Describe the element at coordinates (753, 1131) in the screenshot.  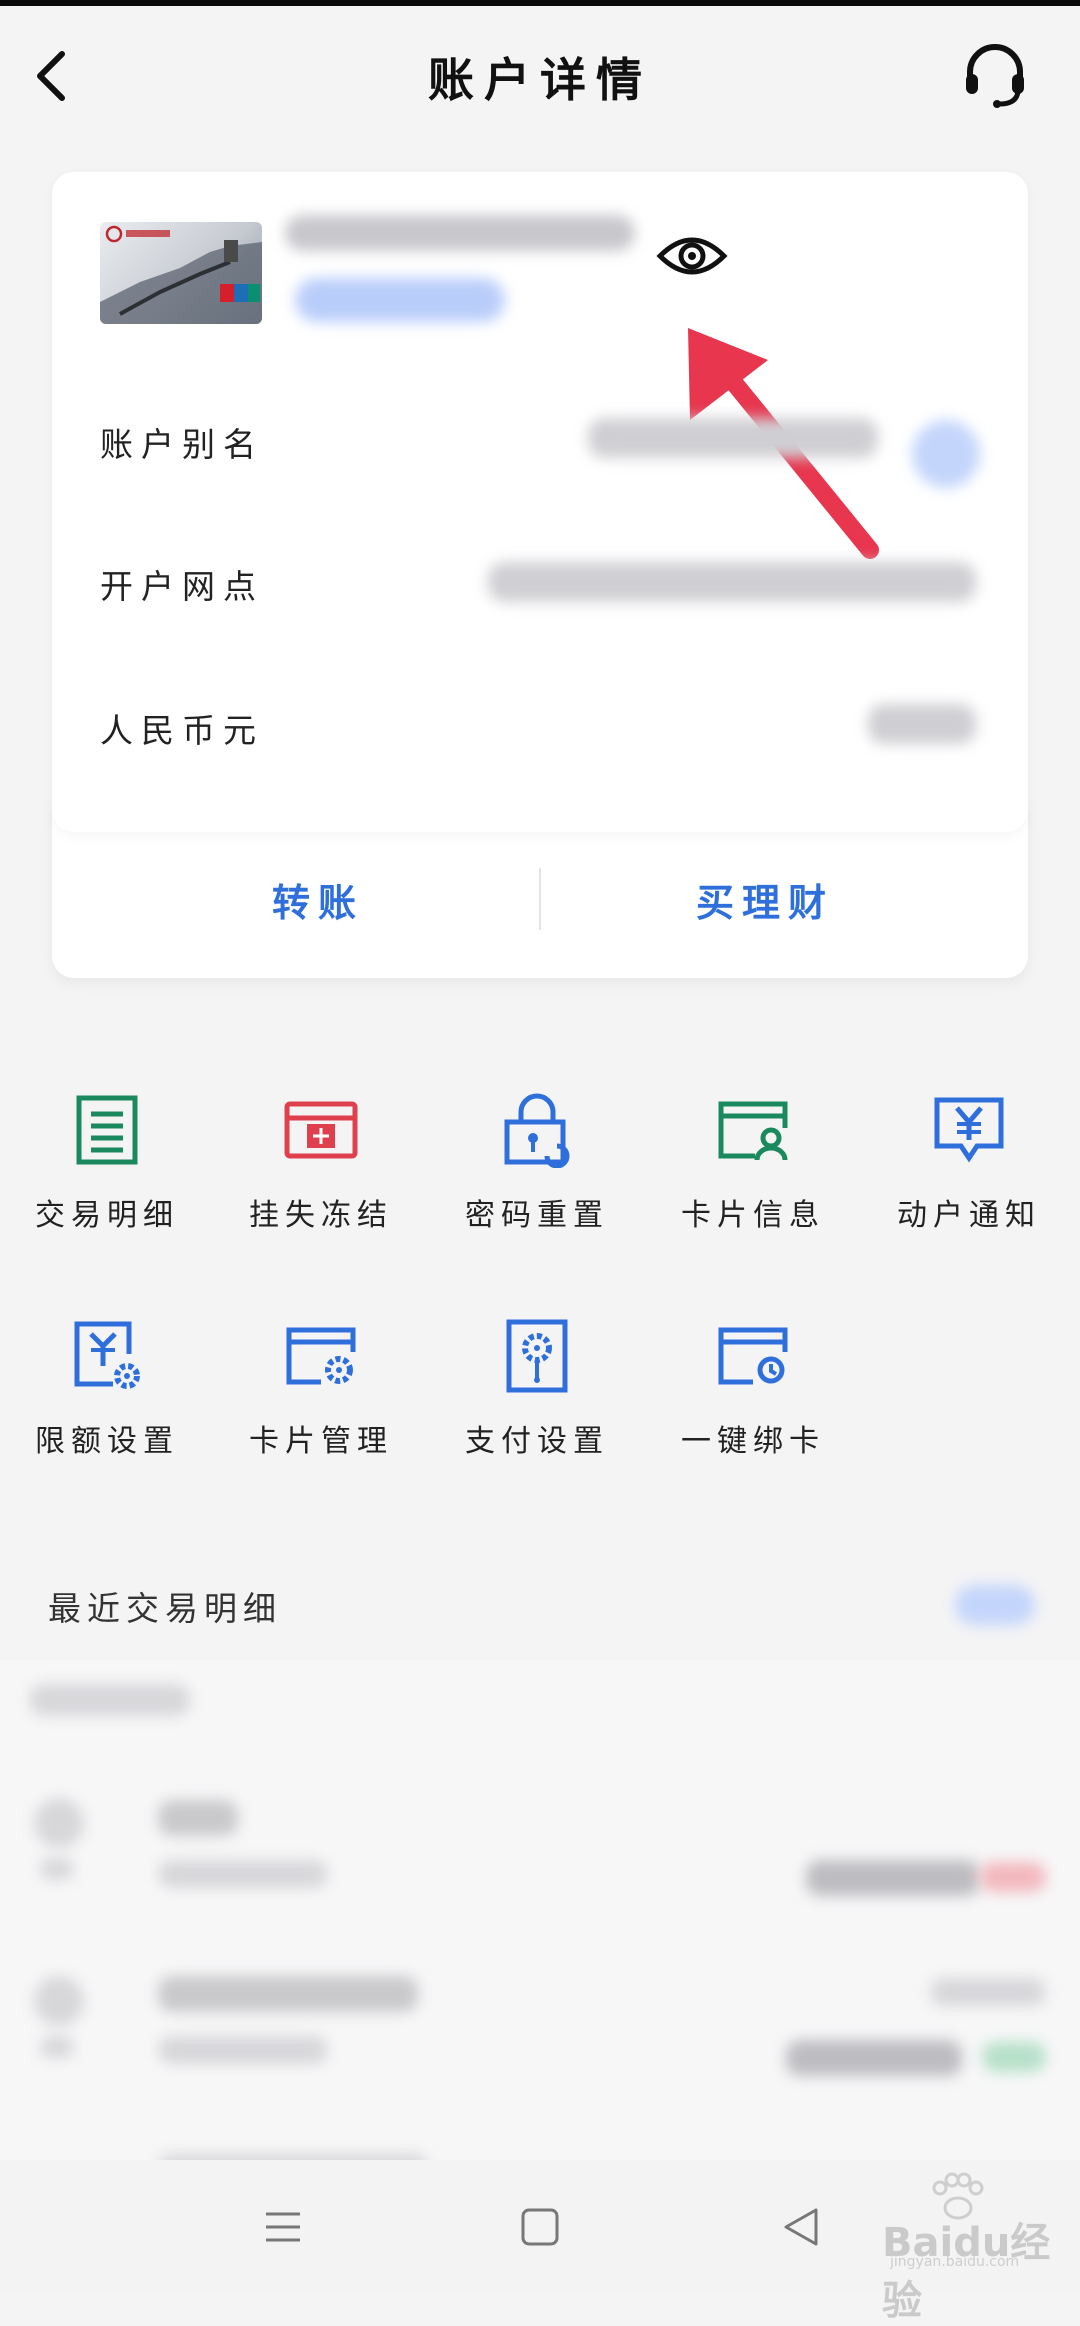
I see `card-user-icon` at that location.